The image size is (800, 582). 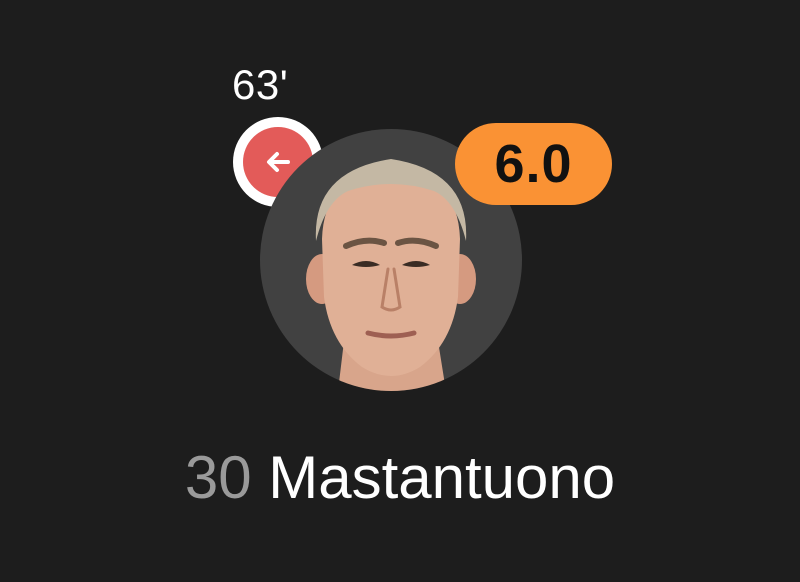 I want to click on shirt-number: 30, so click(x=218, y=477).